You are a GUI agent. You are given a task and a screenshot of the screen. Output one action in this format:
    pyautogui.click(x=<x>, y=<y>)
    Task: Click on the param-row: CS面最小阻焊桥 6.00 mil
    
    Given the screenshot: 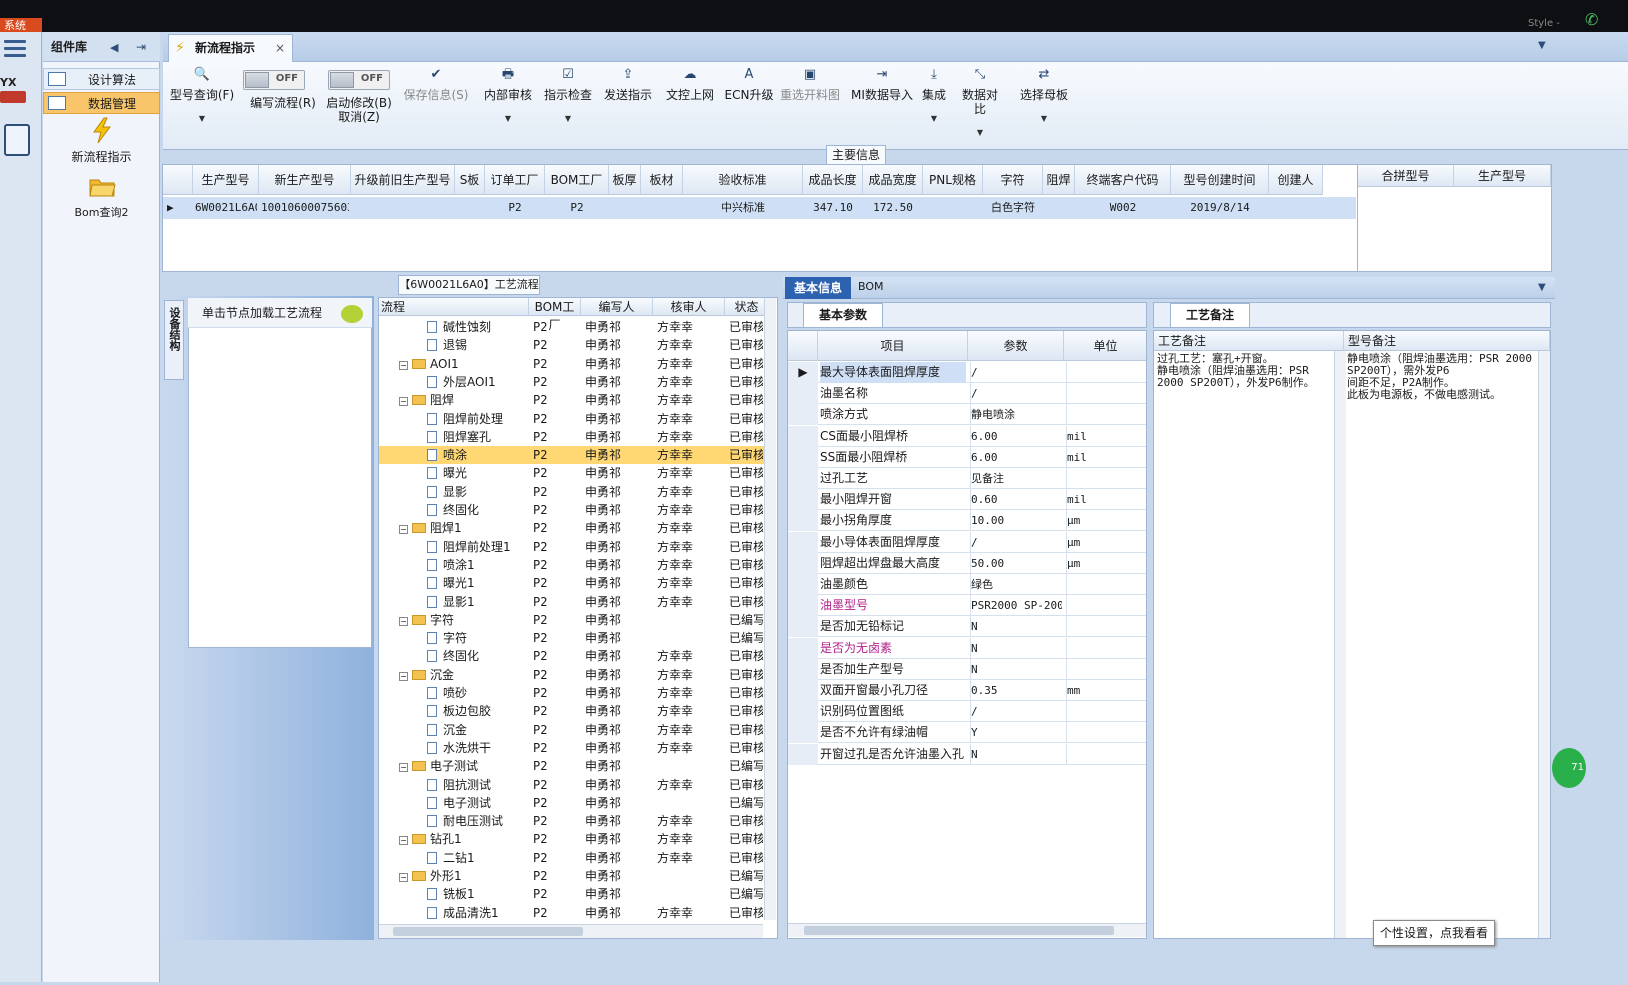 What is the action you would take?
    pyautogui.click(x=967, y=436)
    